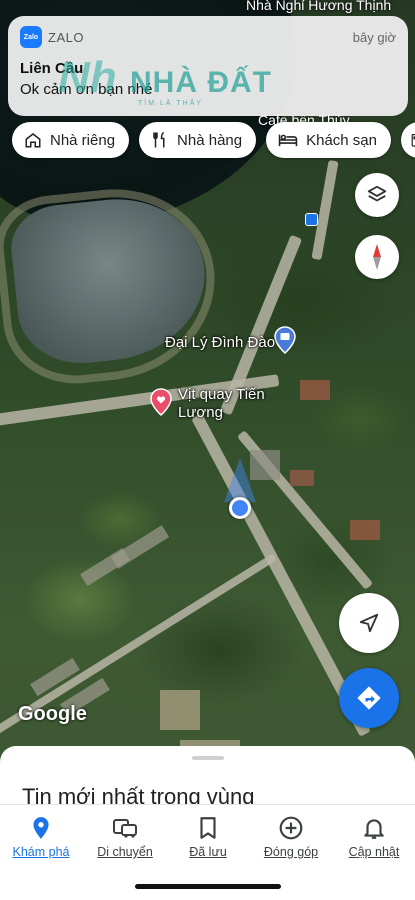 Image resolution: width=415 pixels, height=900 pixels. What do you see at coordinates (66, 37) in the screenshot?
I see `notification-app-name: ZALO` at bounding box center [66, 37].